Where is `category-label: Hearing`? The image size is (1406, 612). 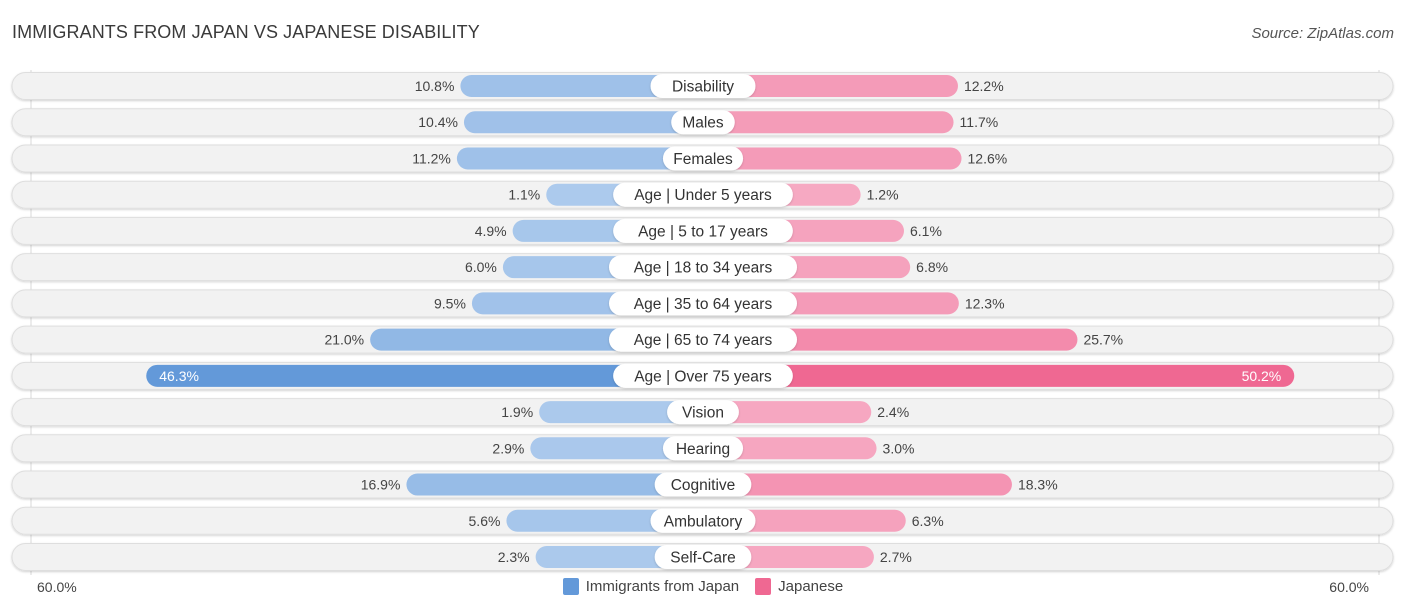 category-label: Hearing is located at coordinates (703, 449).